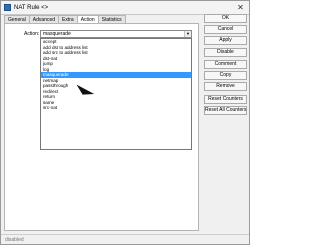 The height and width of the screenshot is (245, 320). I want to click on dropdown-option: src-nat, so click(116, 108).